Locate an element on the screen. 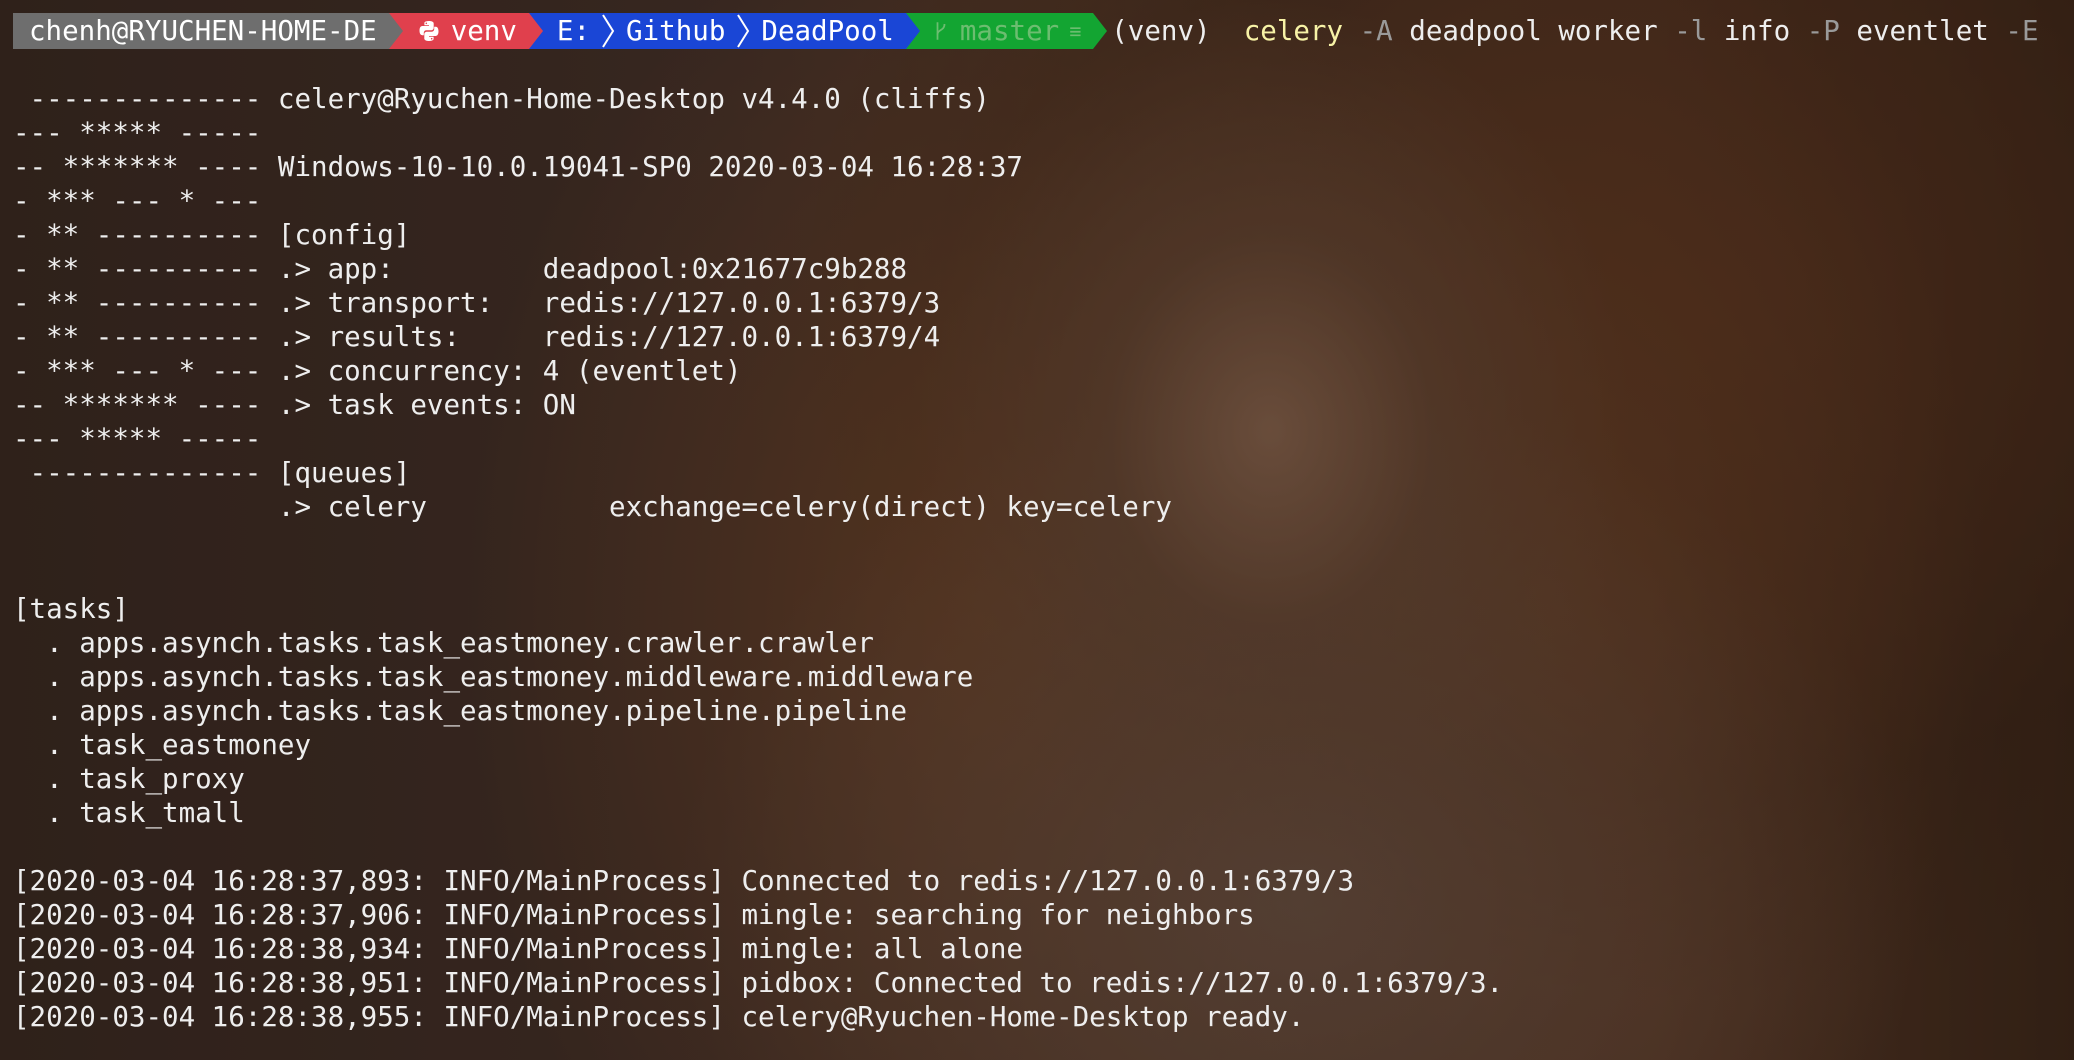 Image resolution: width=2074 pixels, height=1060 pixels. tasks-header: [tasks] is located at coordinates (71, 609).